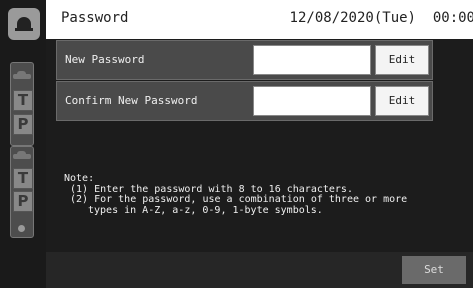  Describe the element at coordinates (312, 101) in the screenshot. I see `confirm-password-field` at that location.